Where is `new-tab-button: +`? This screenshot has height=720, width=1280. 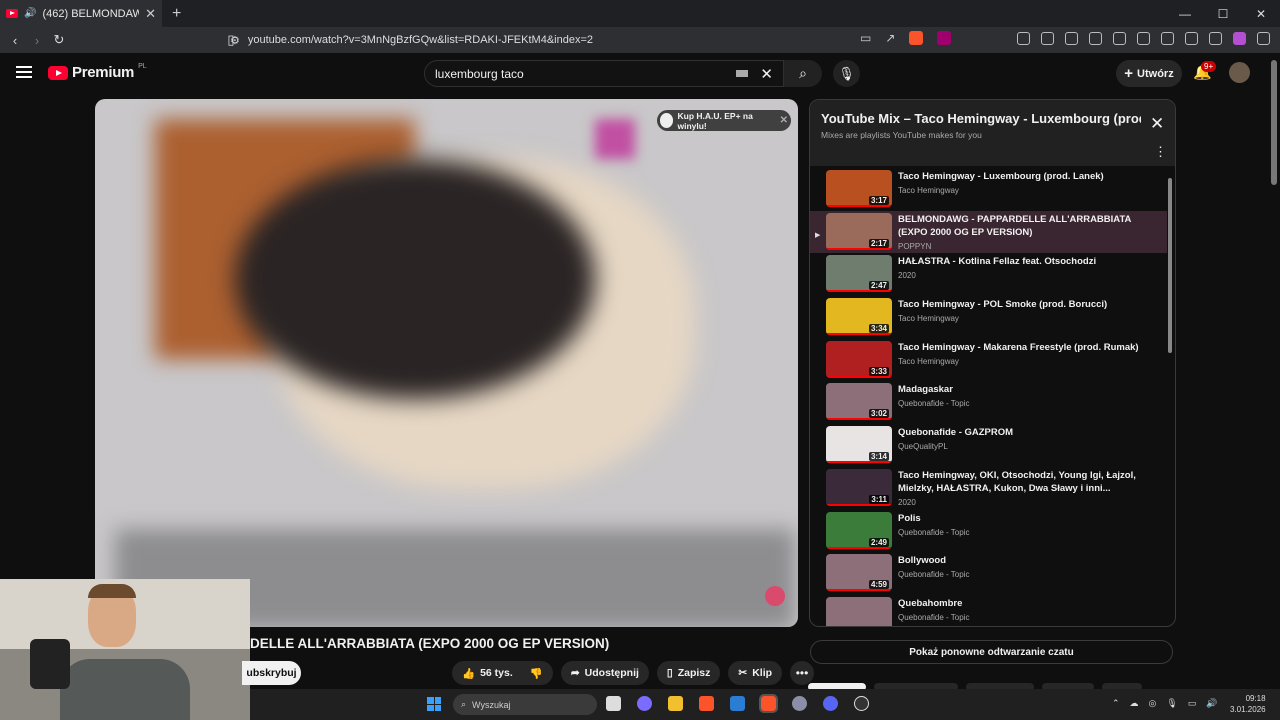 new-tab-button: + is located at coordinates (176, 14).